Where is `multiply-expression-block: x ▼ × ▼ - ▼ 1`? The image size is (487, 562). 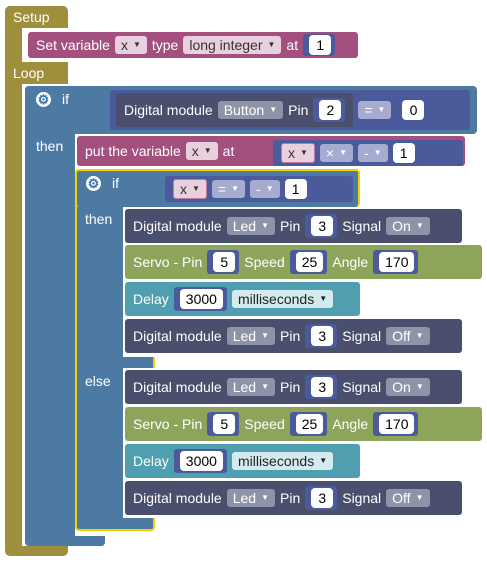
multiply-expression-block: x ▼ × ▼ - ▼ 1 is located at coordinates (368, 153).